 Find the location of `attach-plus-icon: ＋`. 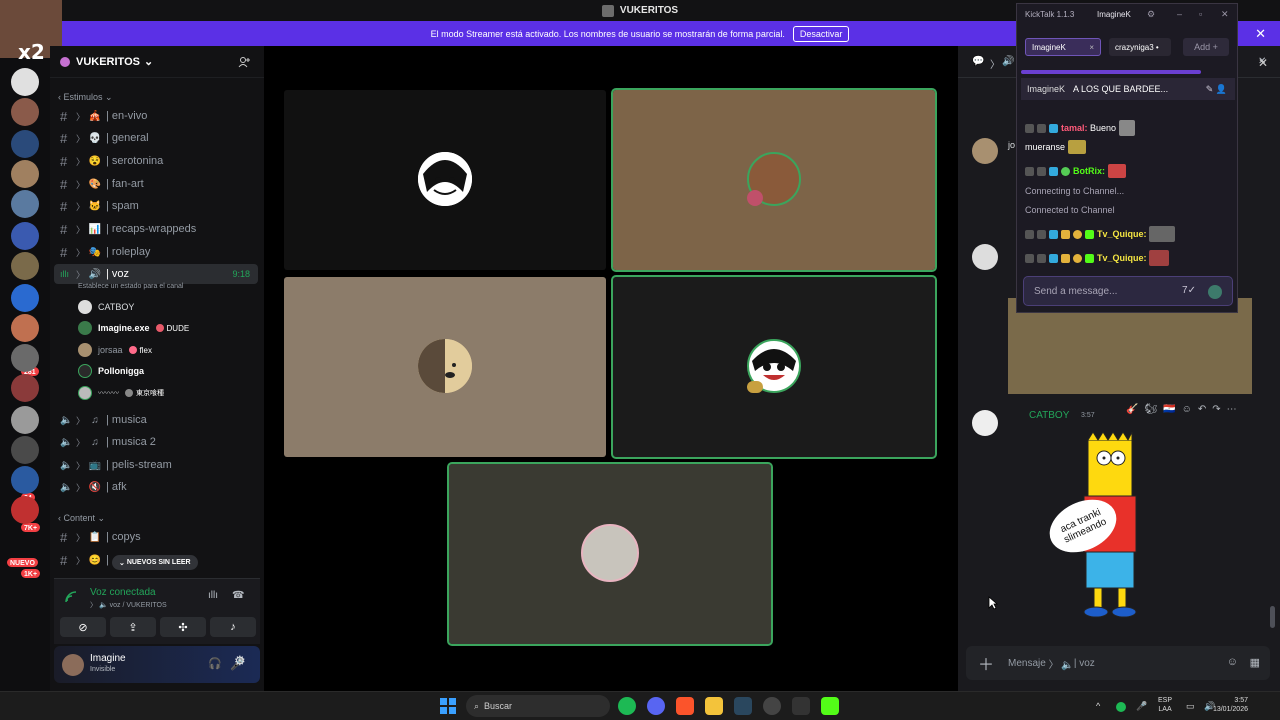

attach-plus-icon: ＋ is located at coordinates (993, 663).